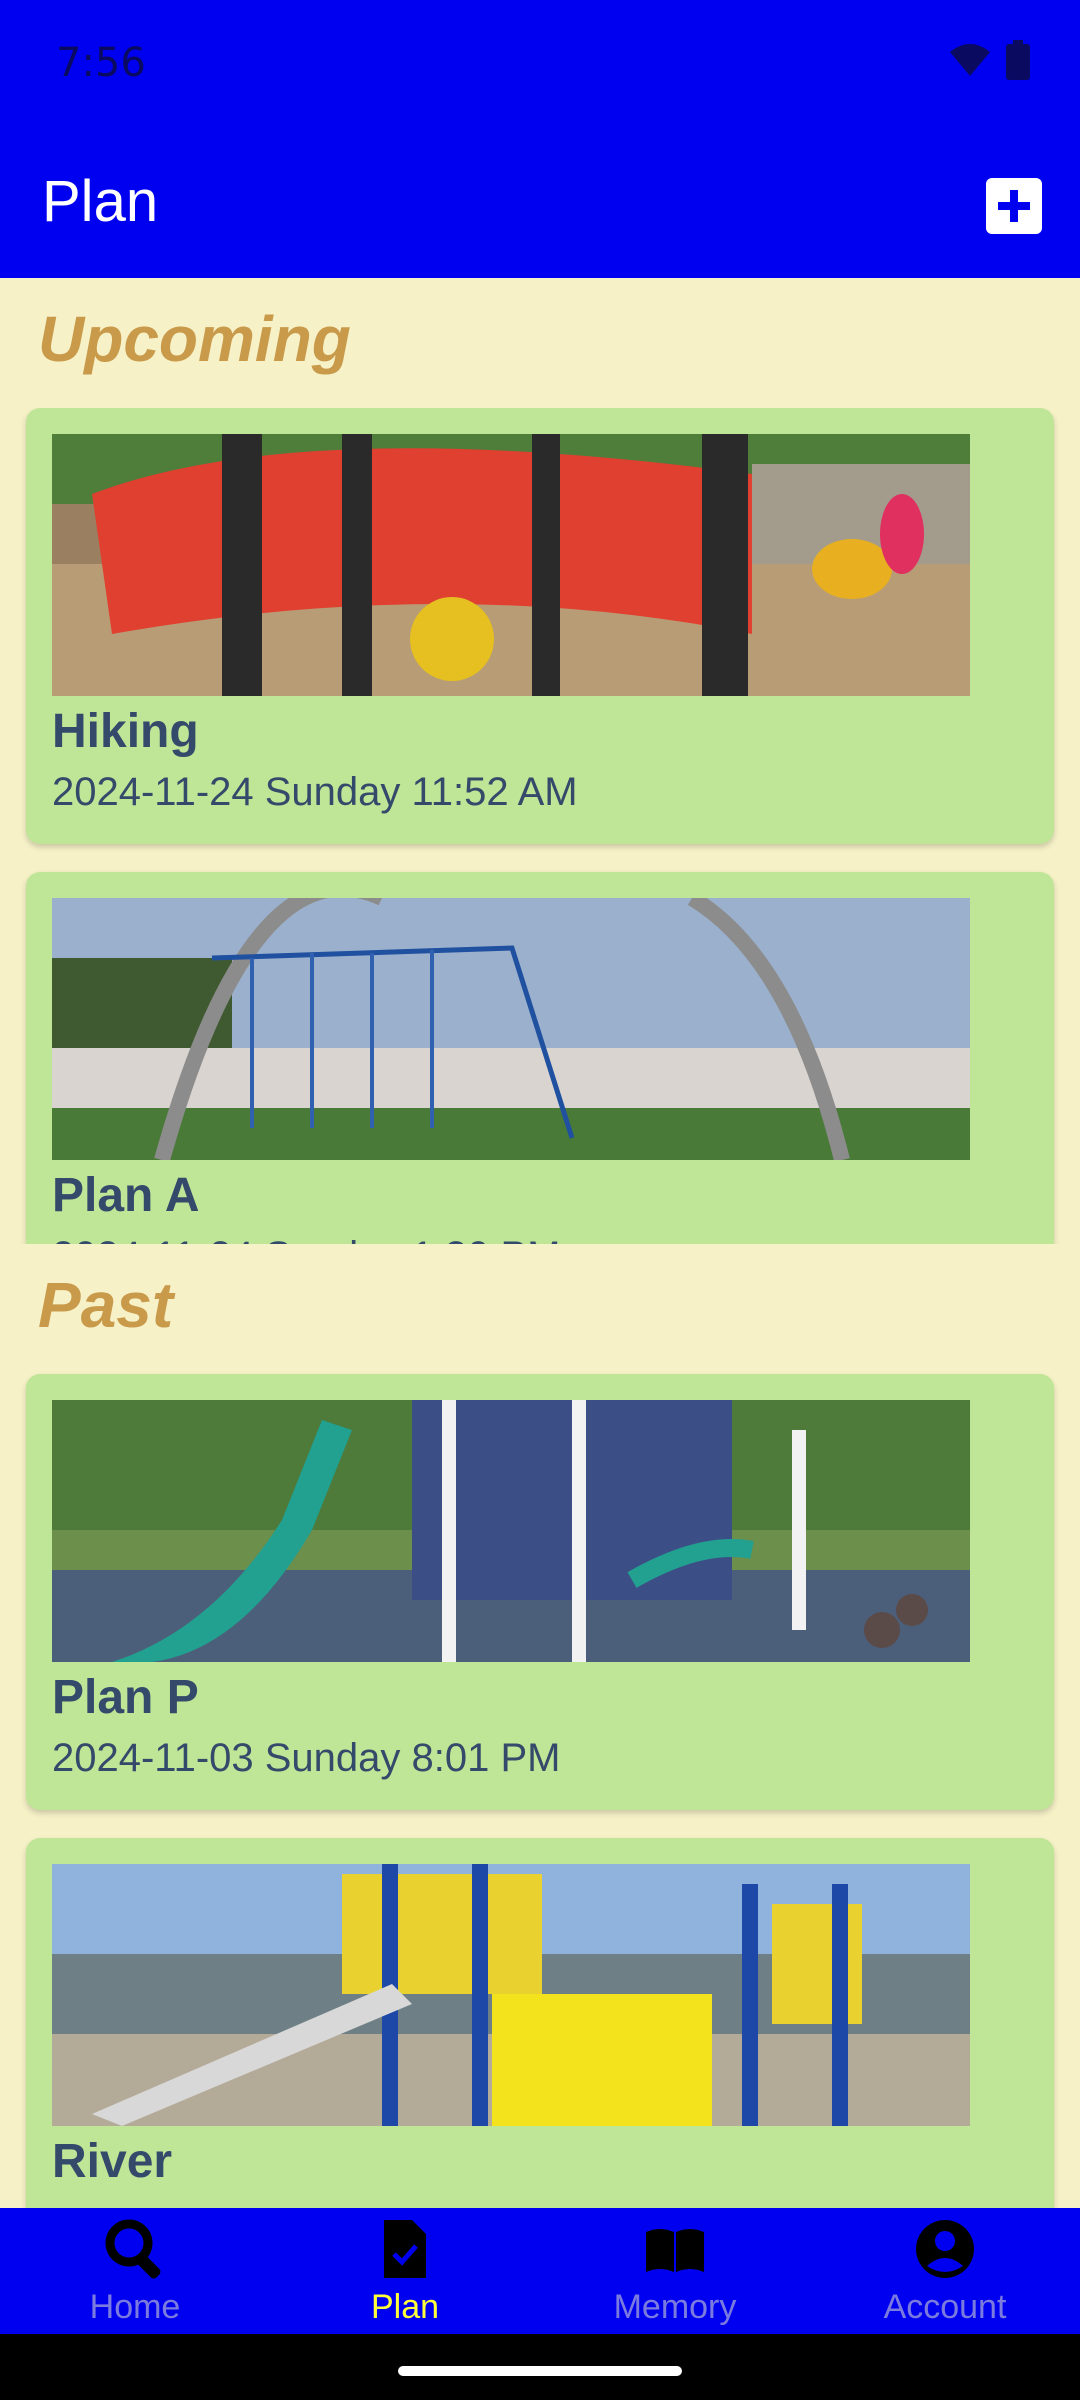 Image resolution: width=1080 pixels, height=2400 pixels. I want to click on add-plan-button, so click(1014, 206).